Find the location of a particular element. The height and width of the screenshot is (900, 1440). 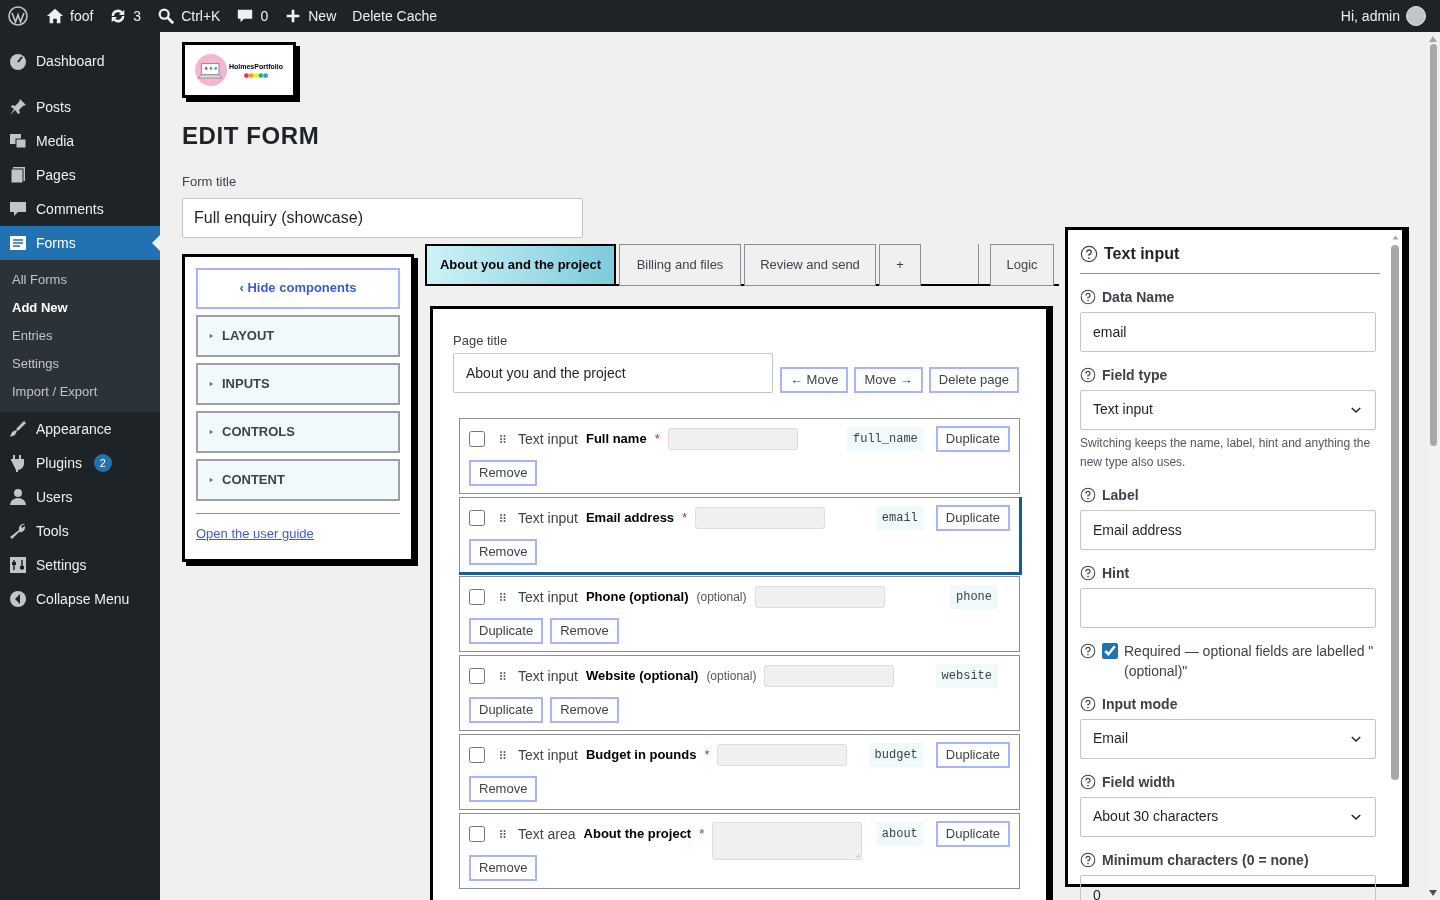

page-tab: + is located at coordinates (900, 264).